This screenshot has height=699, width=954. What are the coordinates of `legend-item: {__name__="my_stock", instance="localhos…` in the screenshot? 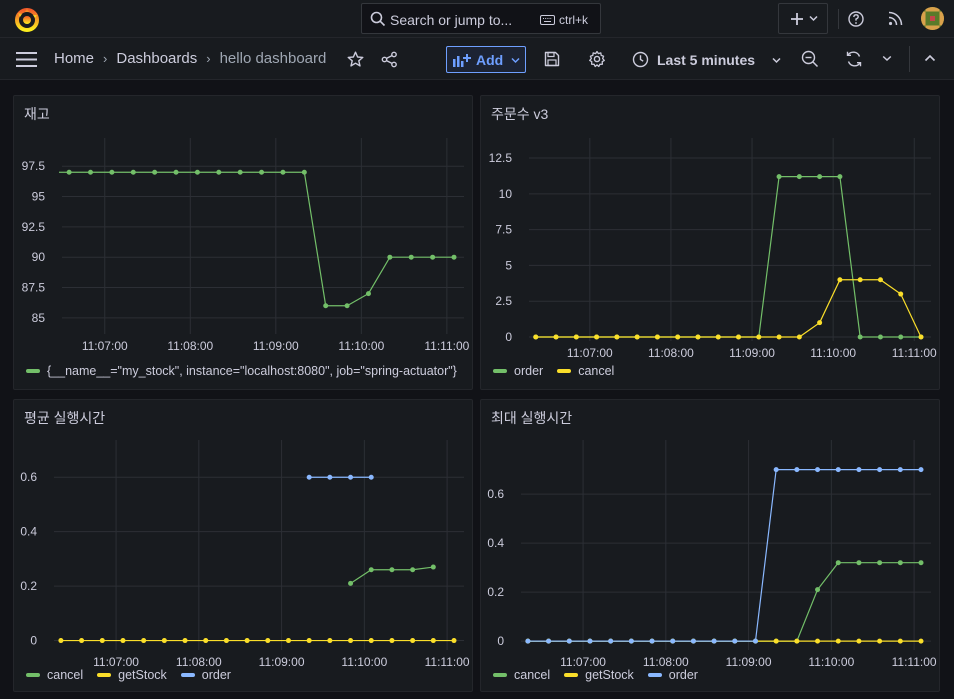 It's located at (241, 371).